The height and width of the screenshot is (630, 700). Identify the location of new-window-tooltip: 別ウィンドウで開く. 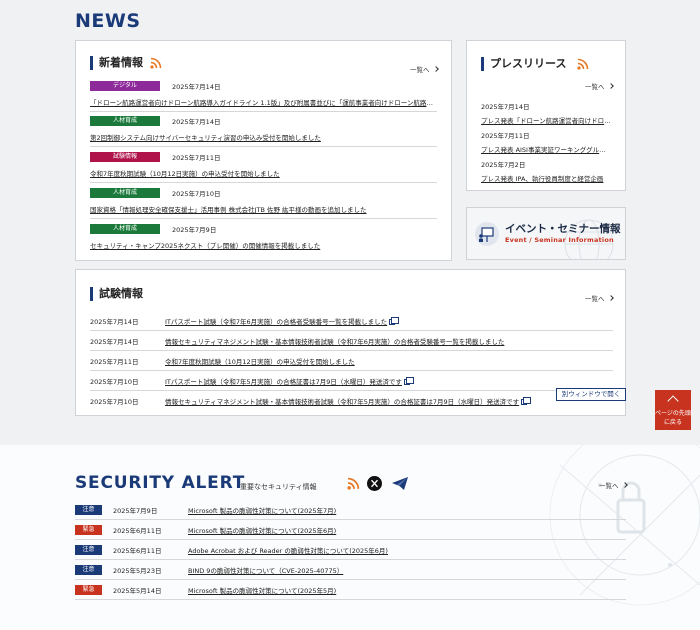
(591, 394).